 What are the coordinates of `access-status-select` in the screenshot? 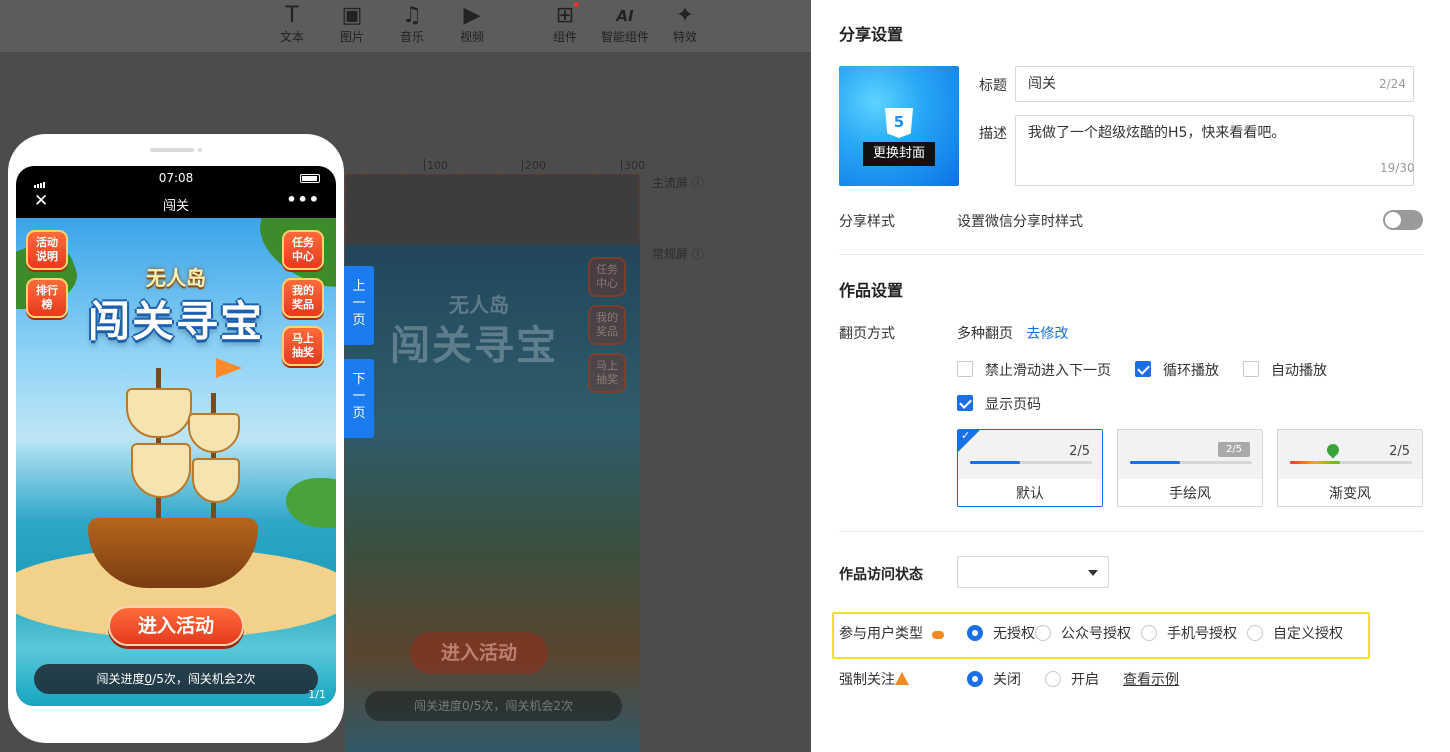 It's located at (1033, 572).